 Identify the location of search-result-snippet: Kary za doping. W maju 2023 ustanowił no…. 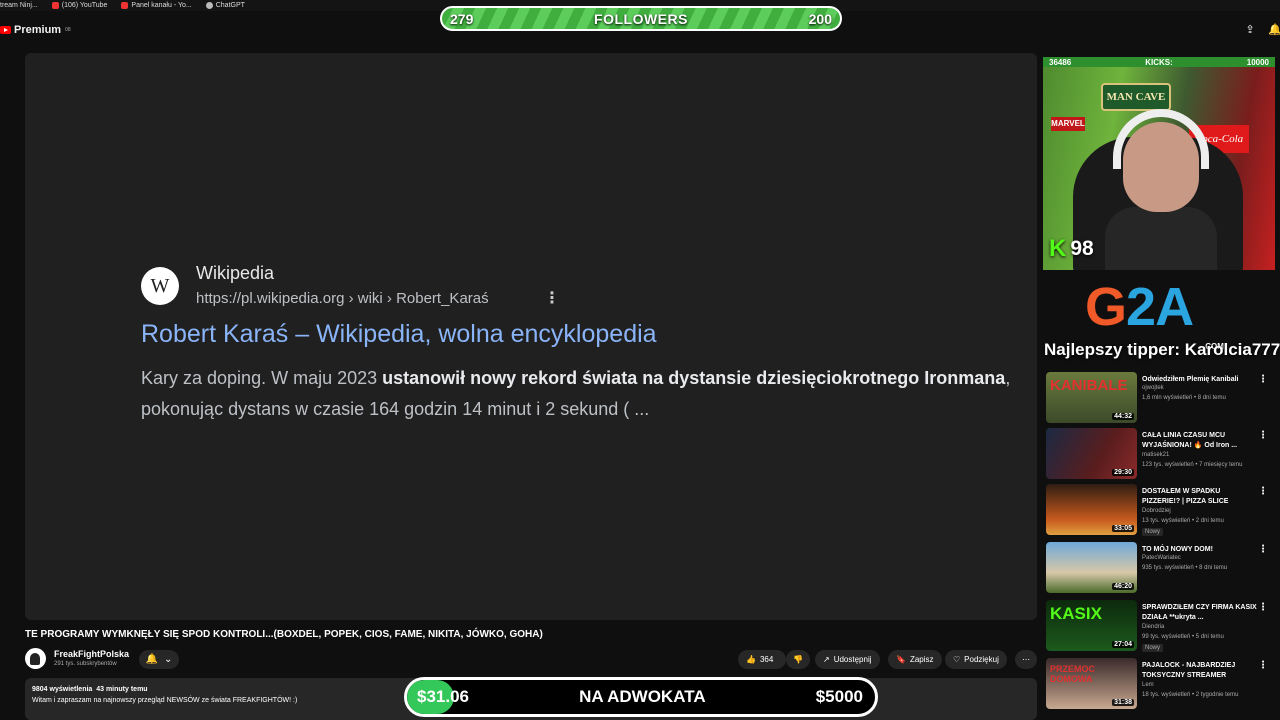
(576, 393).